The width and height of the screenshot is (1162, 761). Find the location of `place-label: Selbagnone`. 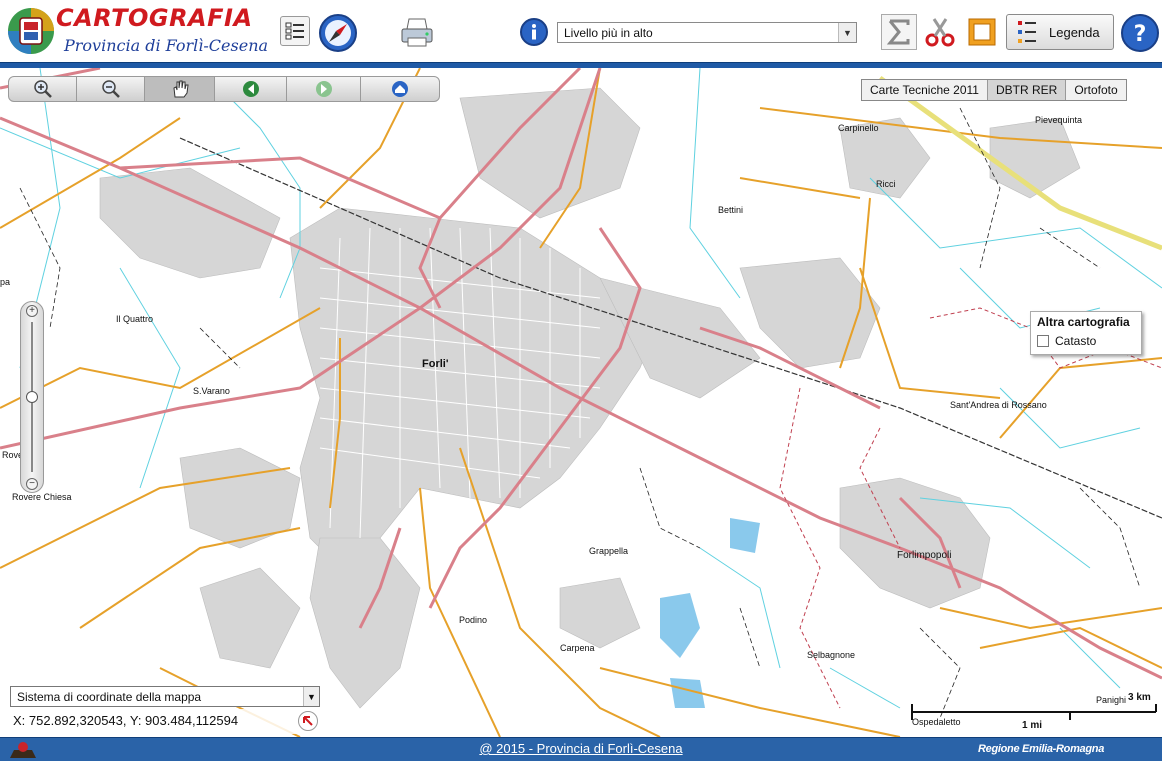

place-label: Selbagnone is located at coordinates (831, 655).